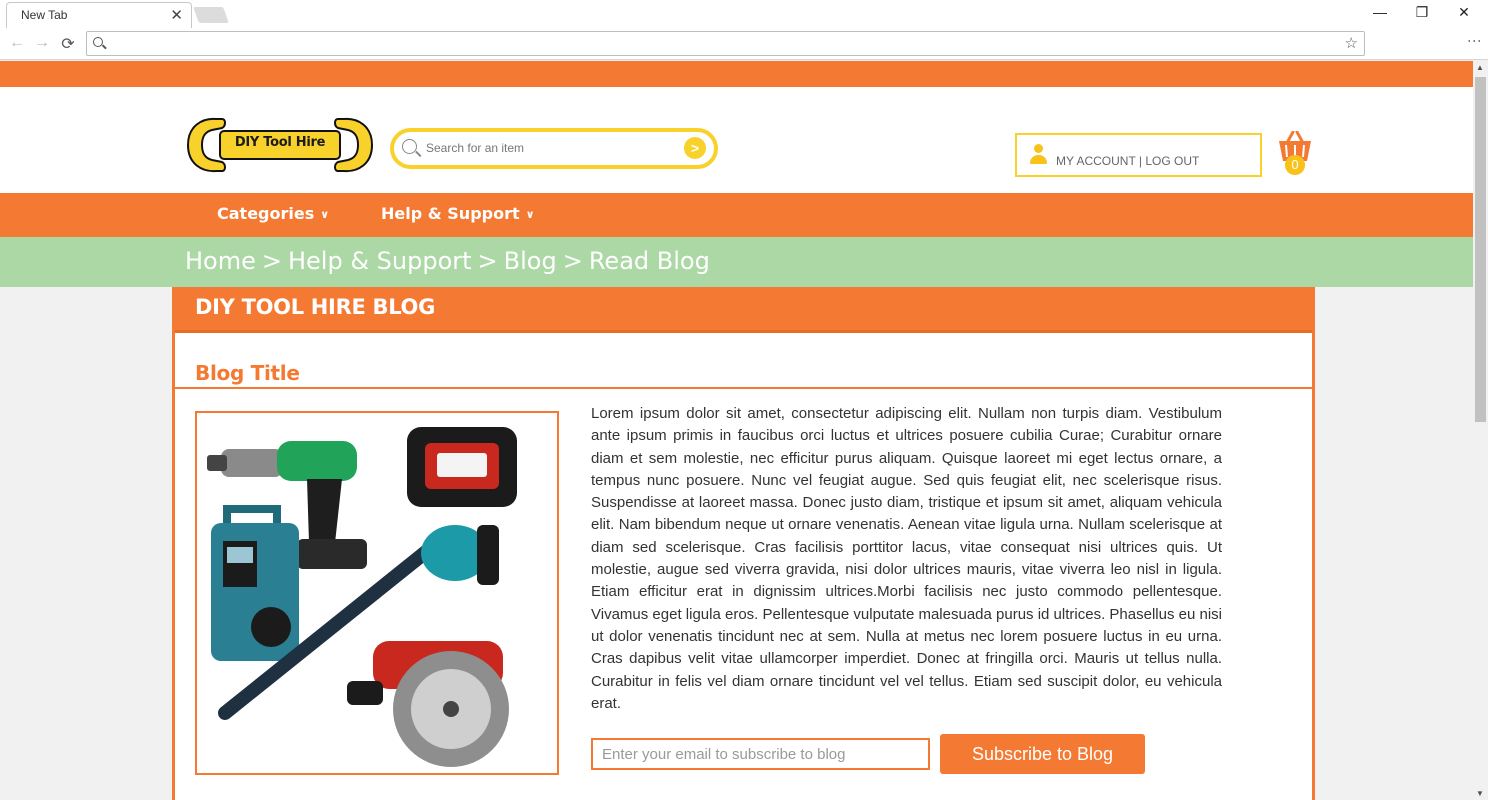 The image size is (1488, 800). Describe the element at coordinates (1038, 155) in the screenshot. I see `user-icon` at that location.